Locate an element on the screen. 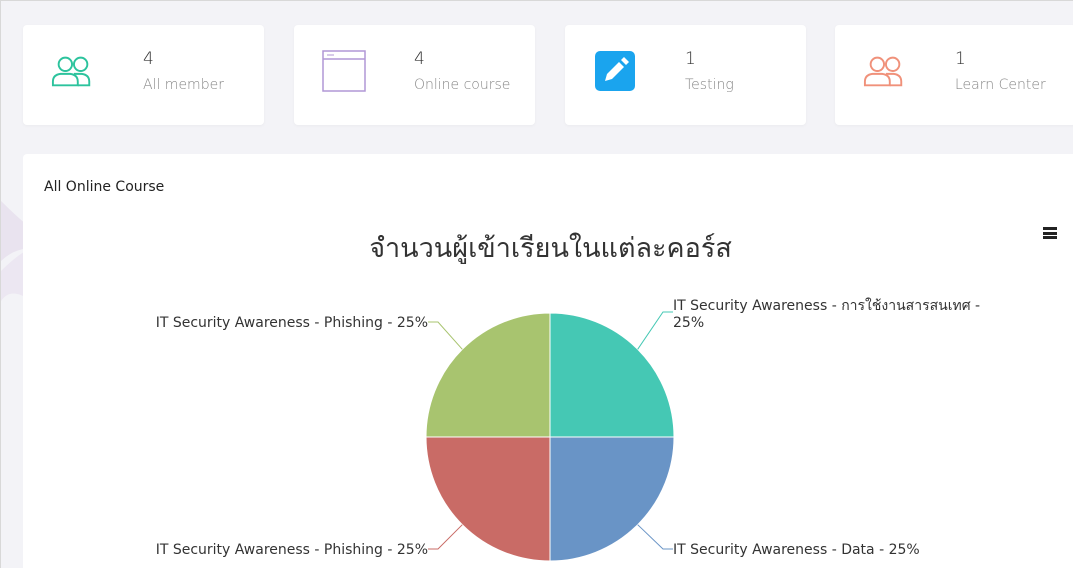 The image size is (1073, 568). stat-card-testing: 1 Testing is located at coordinates (685, 75).